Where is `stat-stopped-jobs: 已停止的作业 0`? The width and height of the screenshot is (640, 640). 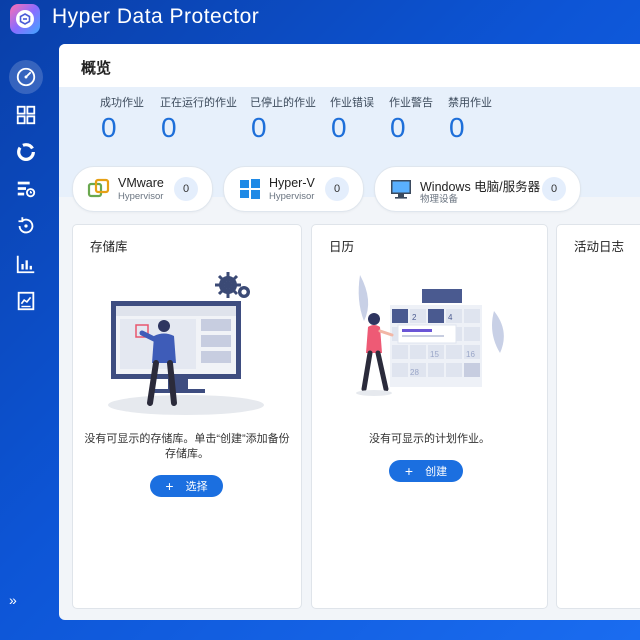 stat-stopped-jobs: 已停止的作业 0 is located at coordinates (283, 119).